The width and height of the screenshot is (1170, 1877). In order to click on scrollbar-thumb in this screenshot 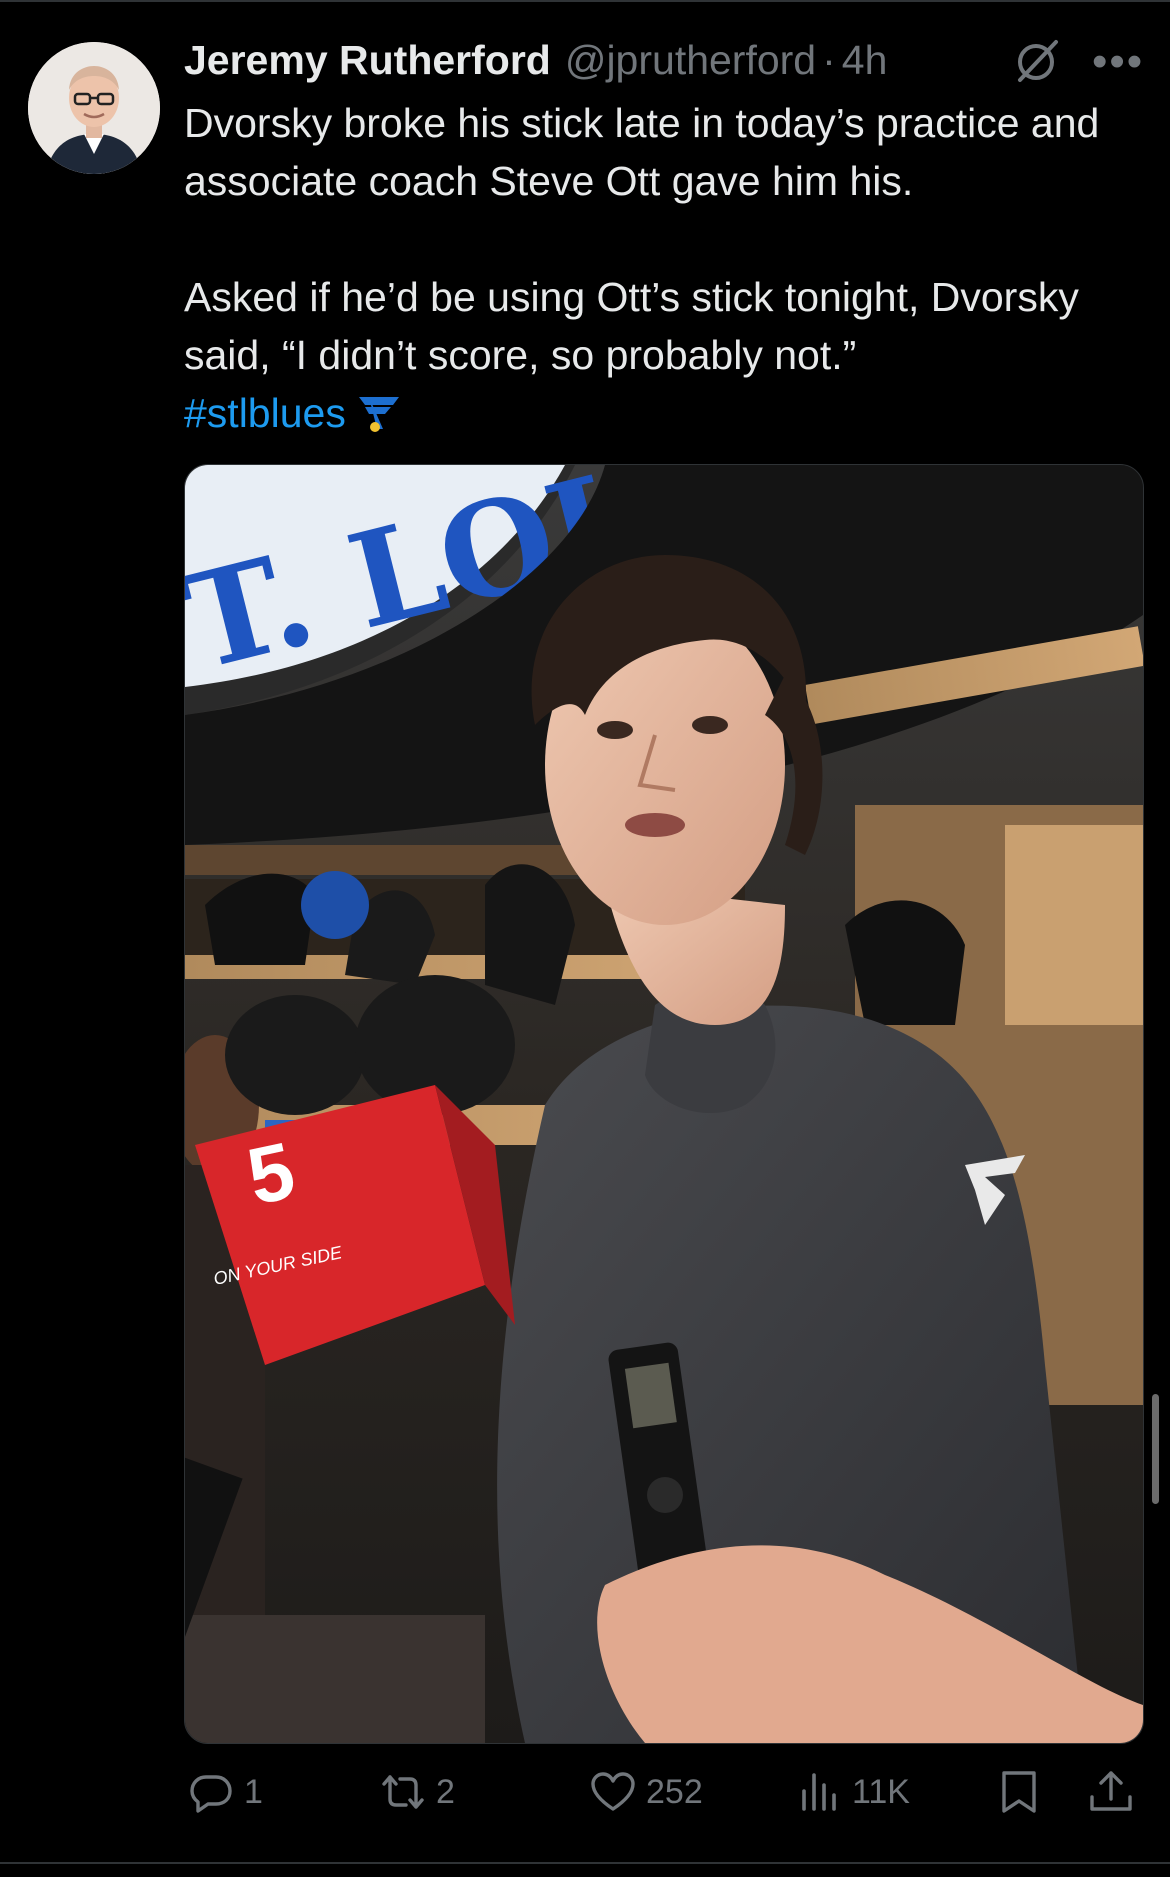, I will do `click(1155, 1449)`.